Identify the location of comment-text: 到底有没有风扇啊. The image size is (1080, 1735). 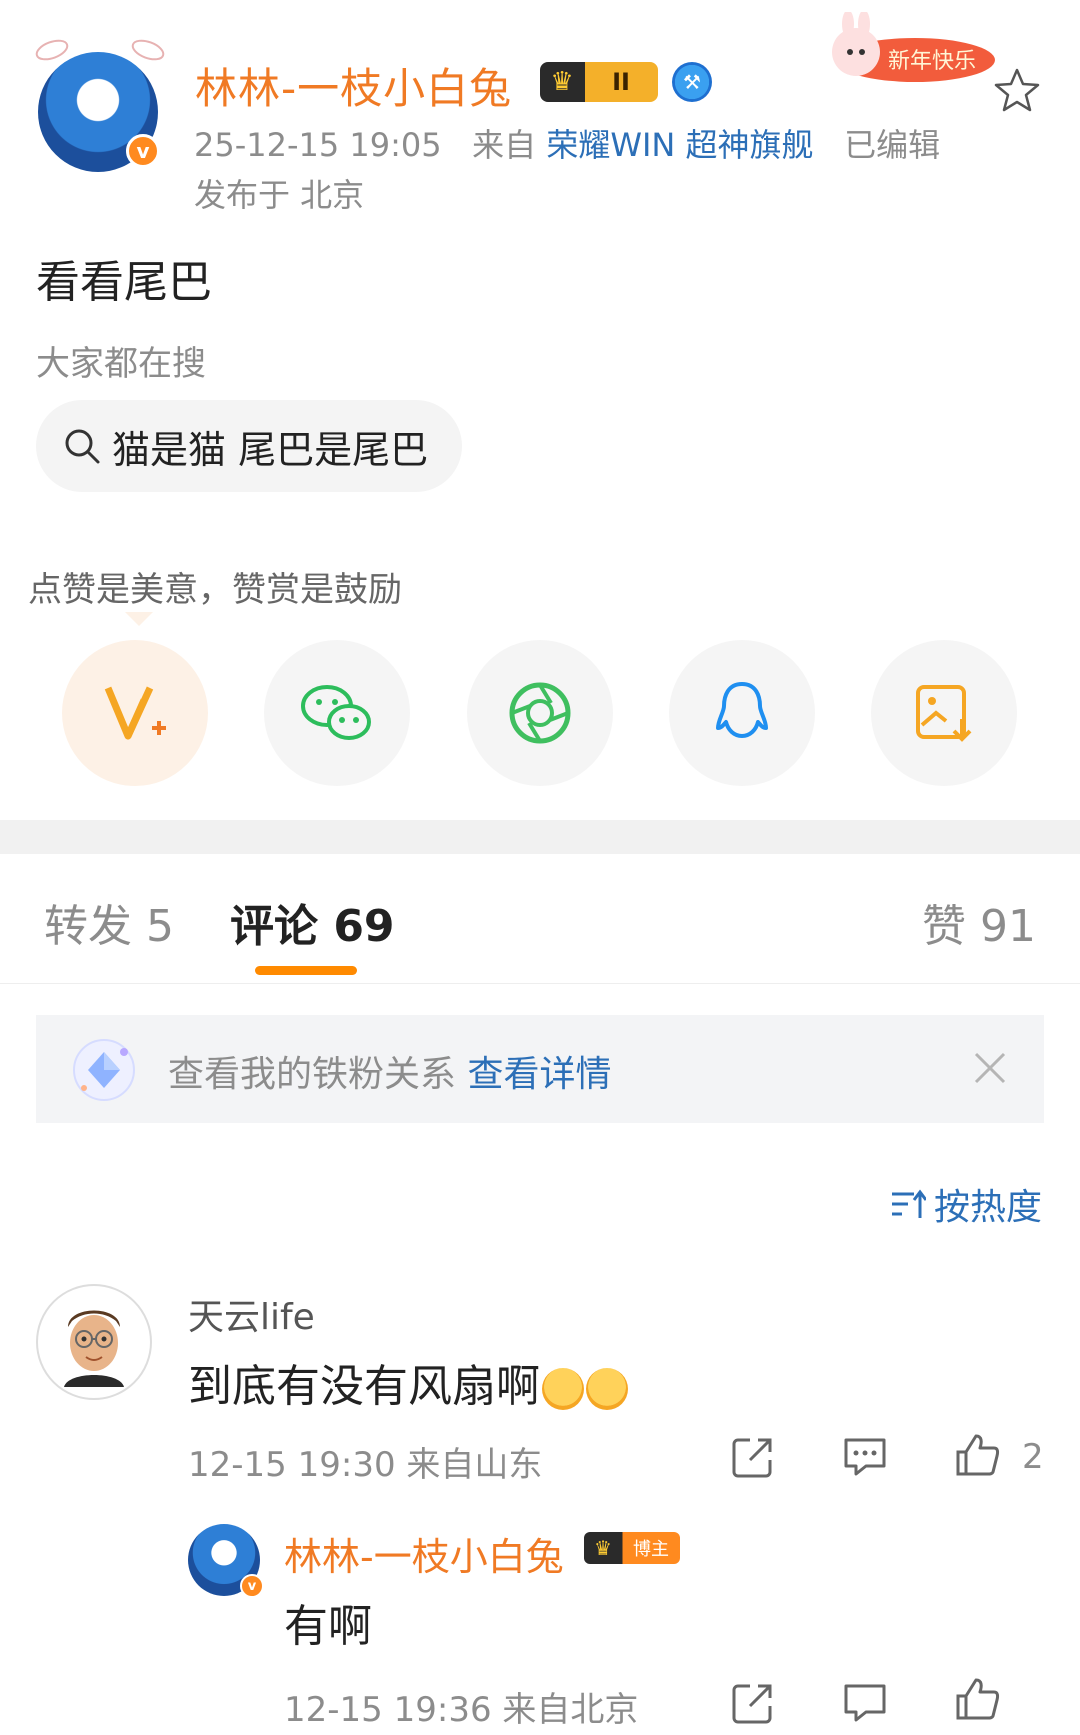
(408, 1382).